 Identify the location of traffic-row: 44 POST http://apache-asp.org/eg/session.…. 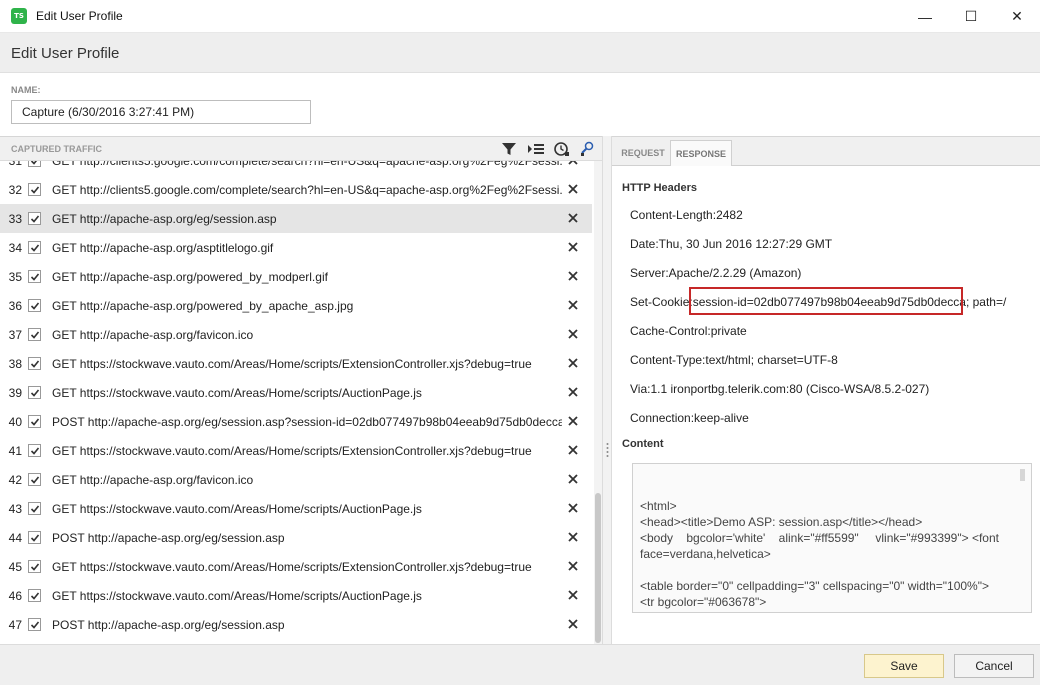
(296, 537).